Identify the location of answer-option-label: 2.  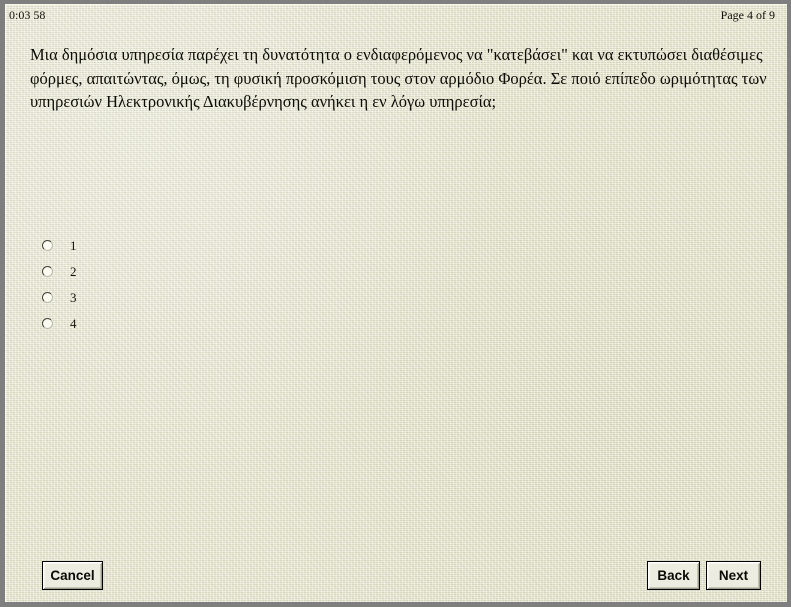
(73, 271).